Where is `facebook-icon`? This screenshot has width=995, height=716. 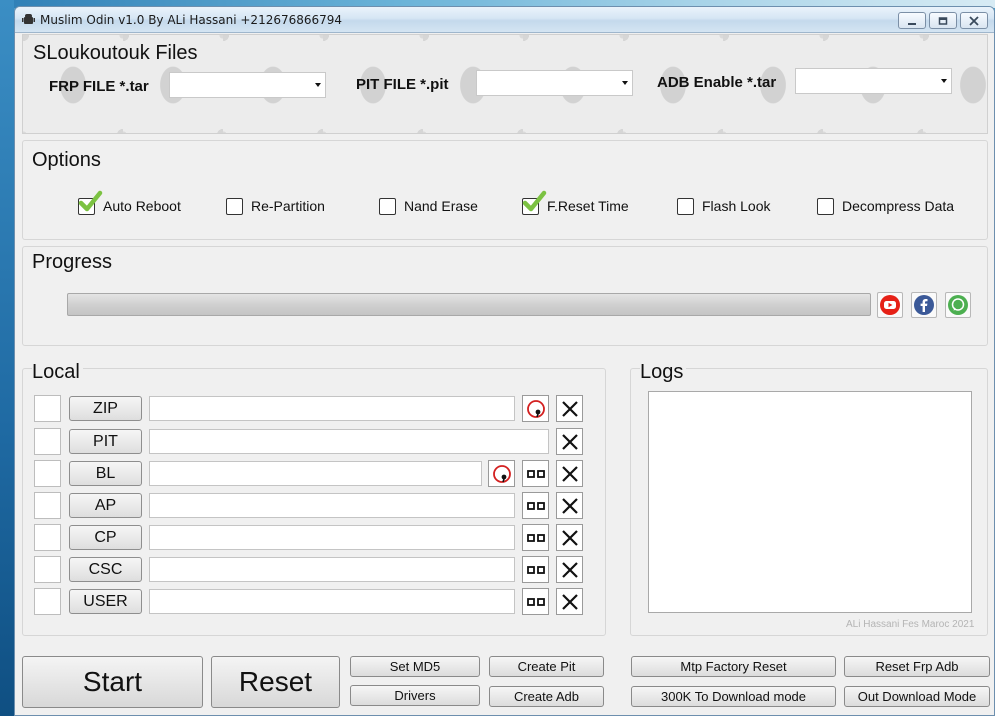 facebook-icon is located at coordinates (924, 305).